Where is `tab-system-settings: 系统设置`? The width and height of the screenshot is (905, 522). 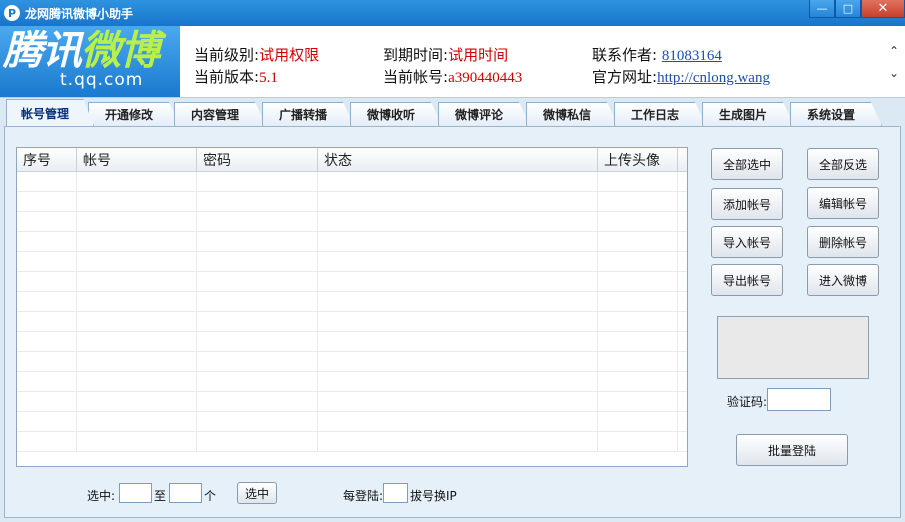 tab-system-settings: 系统设置 is located at coordinates (836, 114).